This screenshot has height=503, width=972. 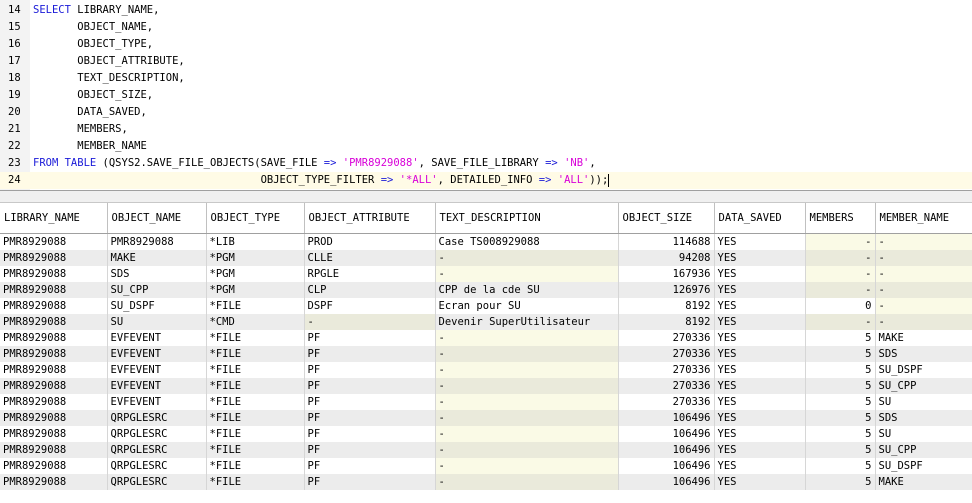 What do you see at coordinates (666, 241) in the screenshot?
I see `cell-object-size: 114688` at bounding box center [666, 241].